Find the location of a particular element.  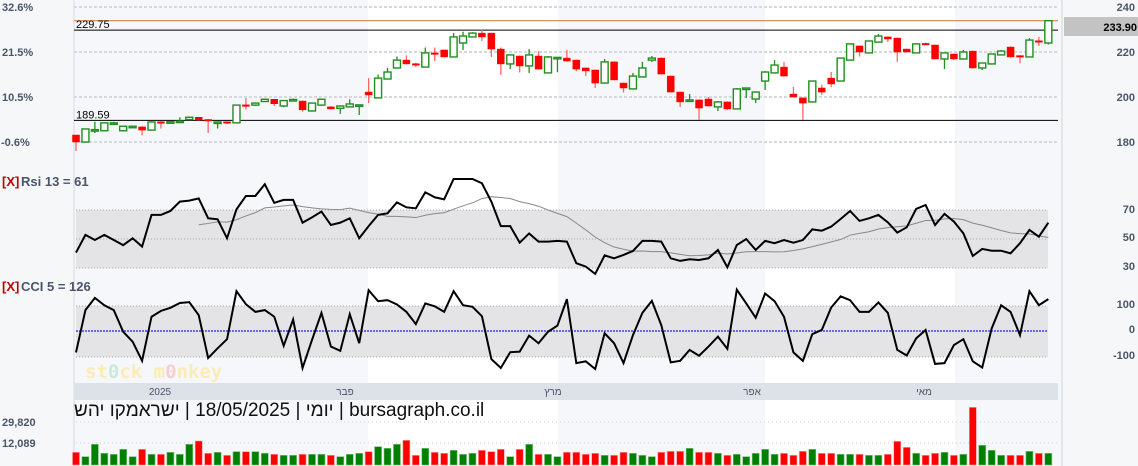

cci-tick: 0 is located at coordinates (1132, 330).